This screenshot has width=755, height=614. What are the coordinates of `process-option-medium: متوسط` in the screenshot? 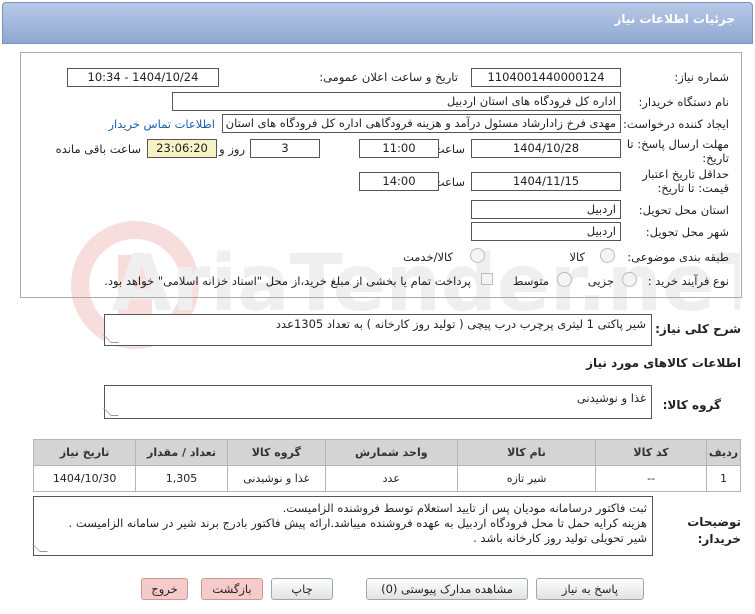 It's located at (530, 281).